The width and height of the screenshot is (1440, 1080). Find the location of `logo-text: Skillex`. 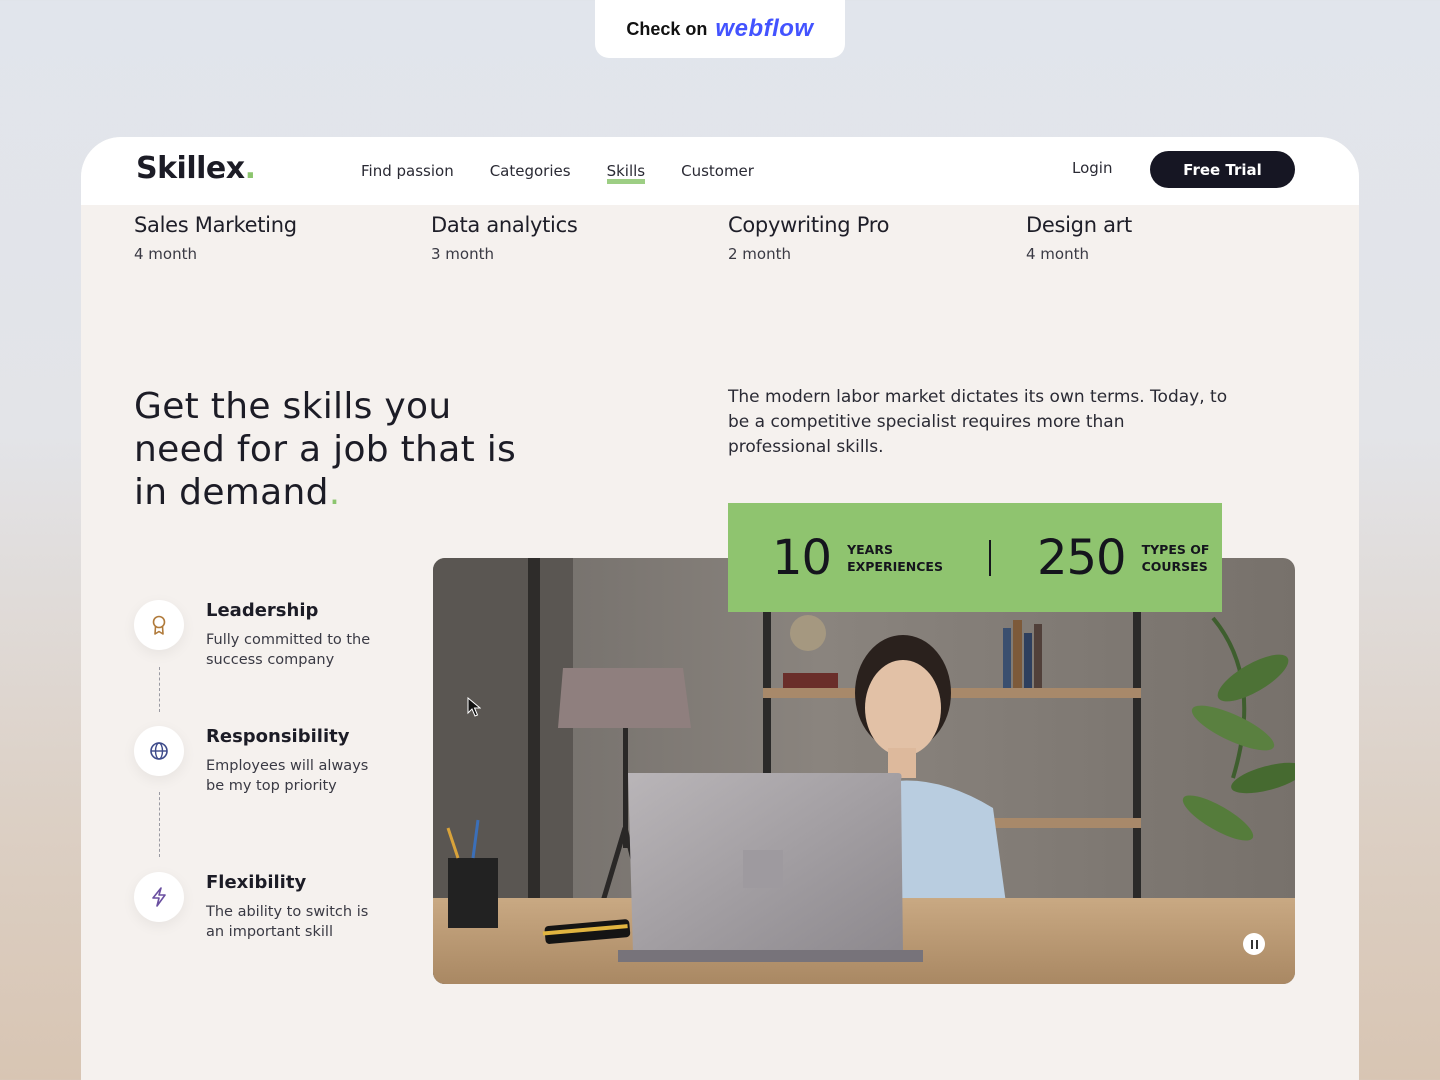

logo-text: Skillex is located at coordinates (190, 168).